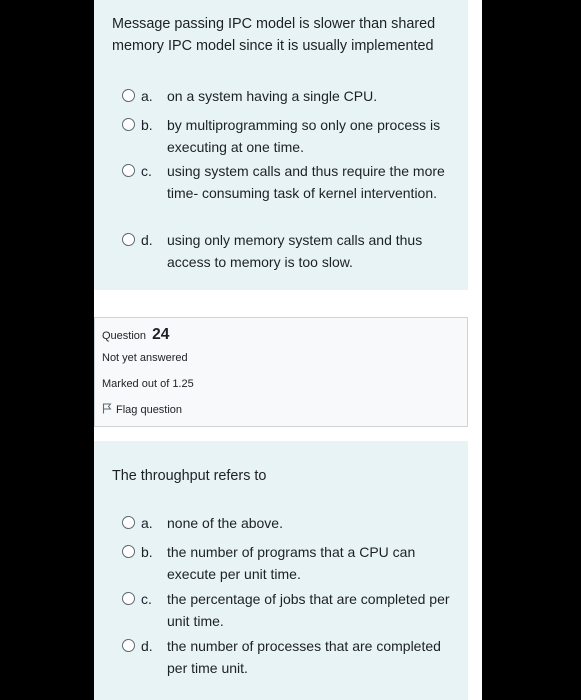 The image size is (581, 700). Describe the element at coordinates (161, 334) in the screenshot. I see `question-number-value: 24` at that location.